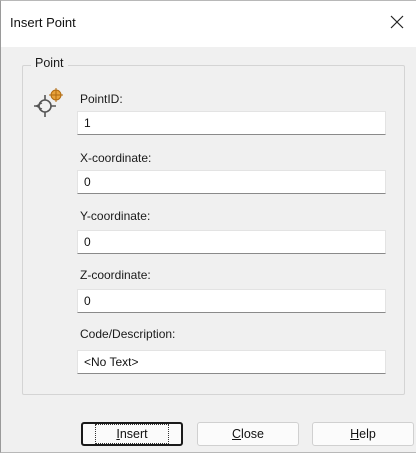 This screenshot has height=453, width=416. What do you see at coordinates (231, 301) in the screenshot?
I see `z-coordinate-input` at bounding box center [231, 301].